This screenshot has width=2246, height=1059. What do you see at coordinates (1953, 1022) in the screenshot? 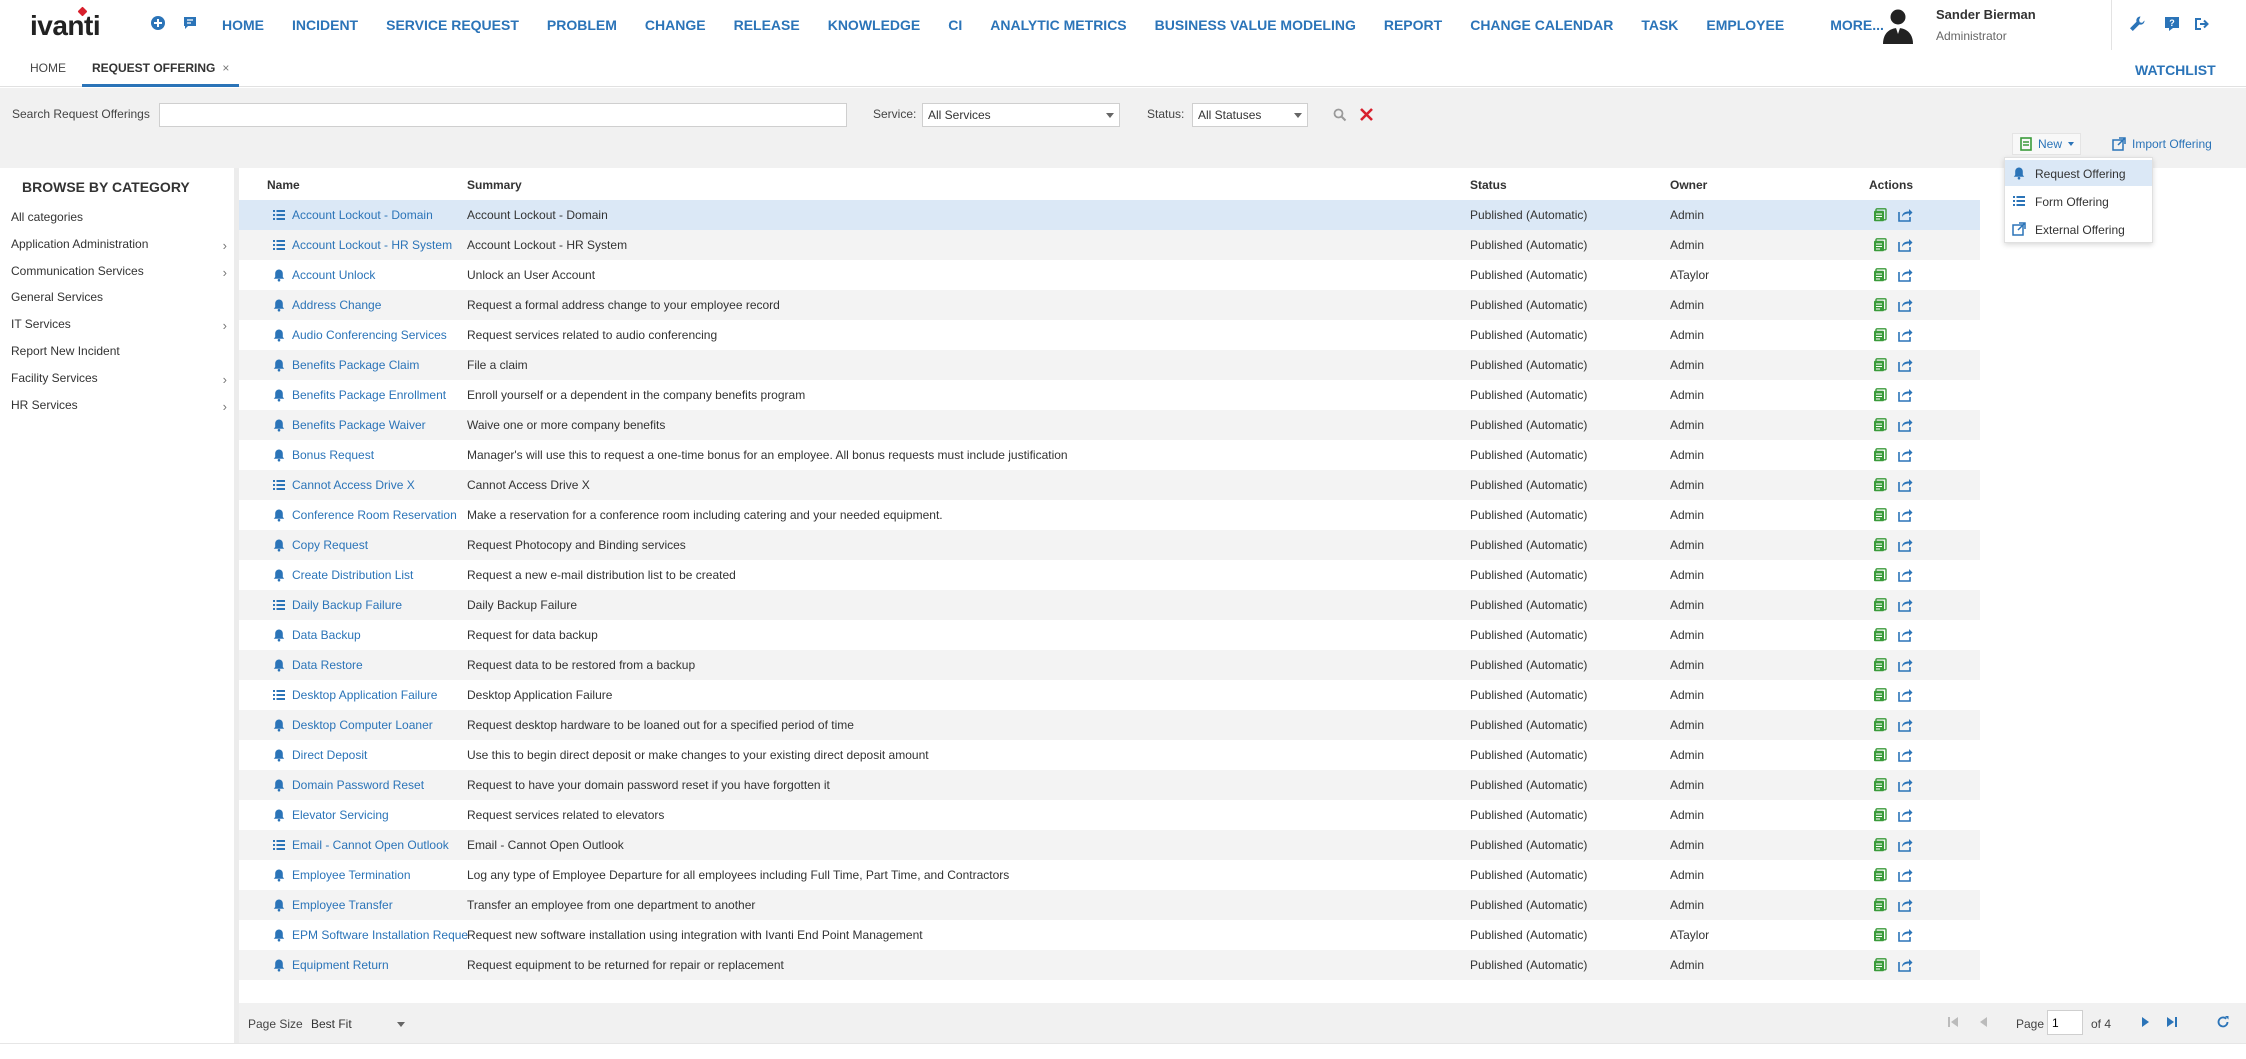
I see `first-page-icon` at bounding box center [1953, 1022].